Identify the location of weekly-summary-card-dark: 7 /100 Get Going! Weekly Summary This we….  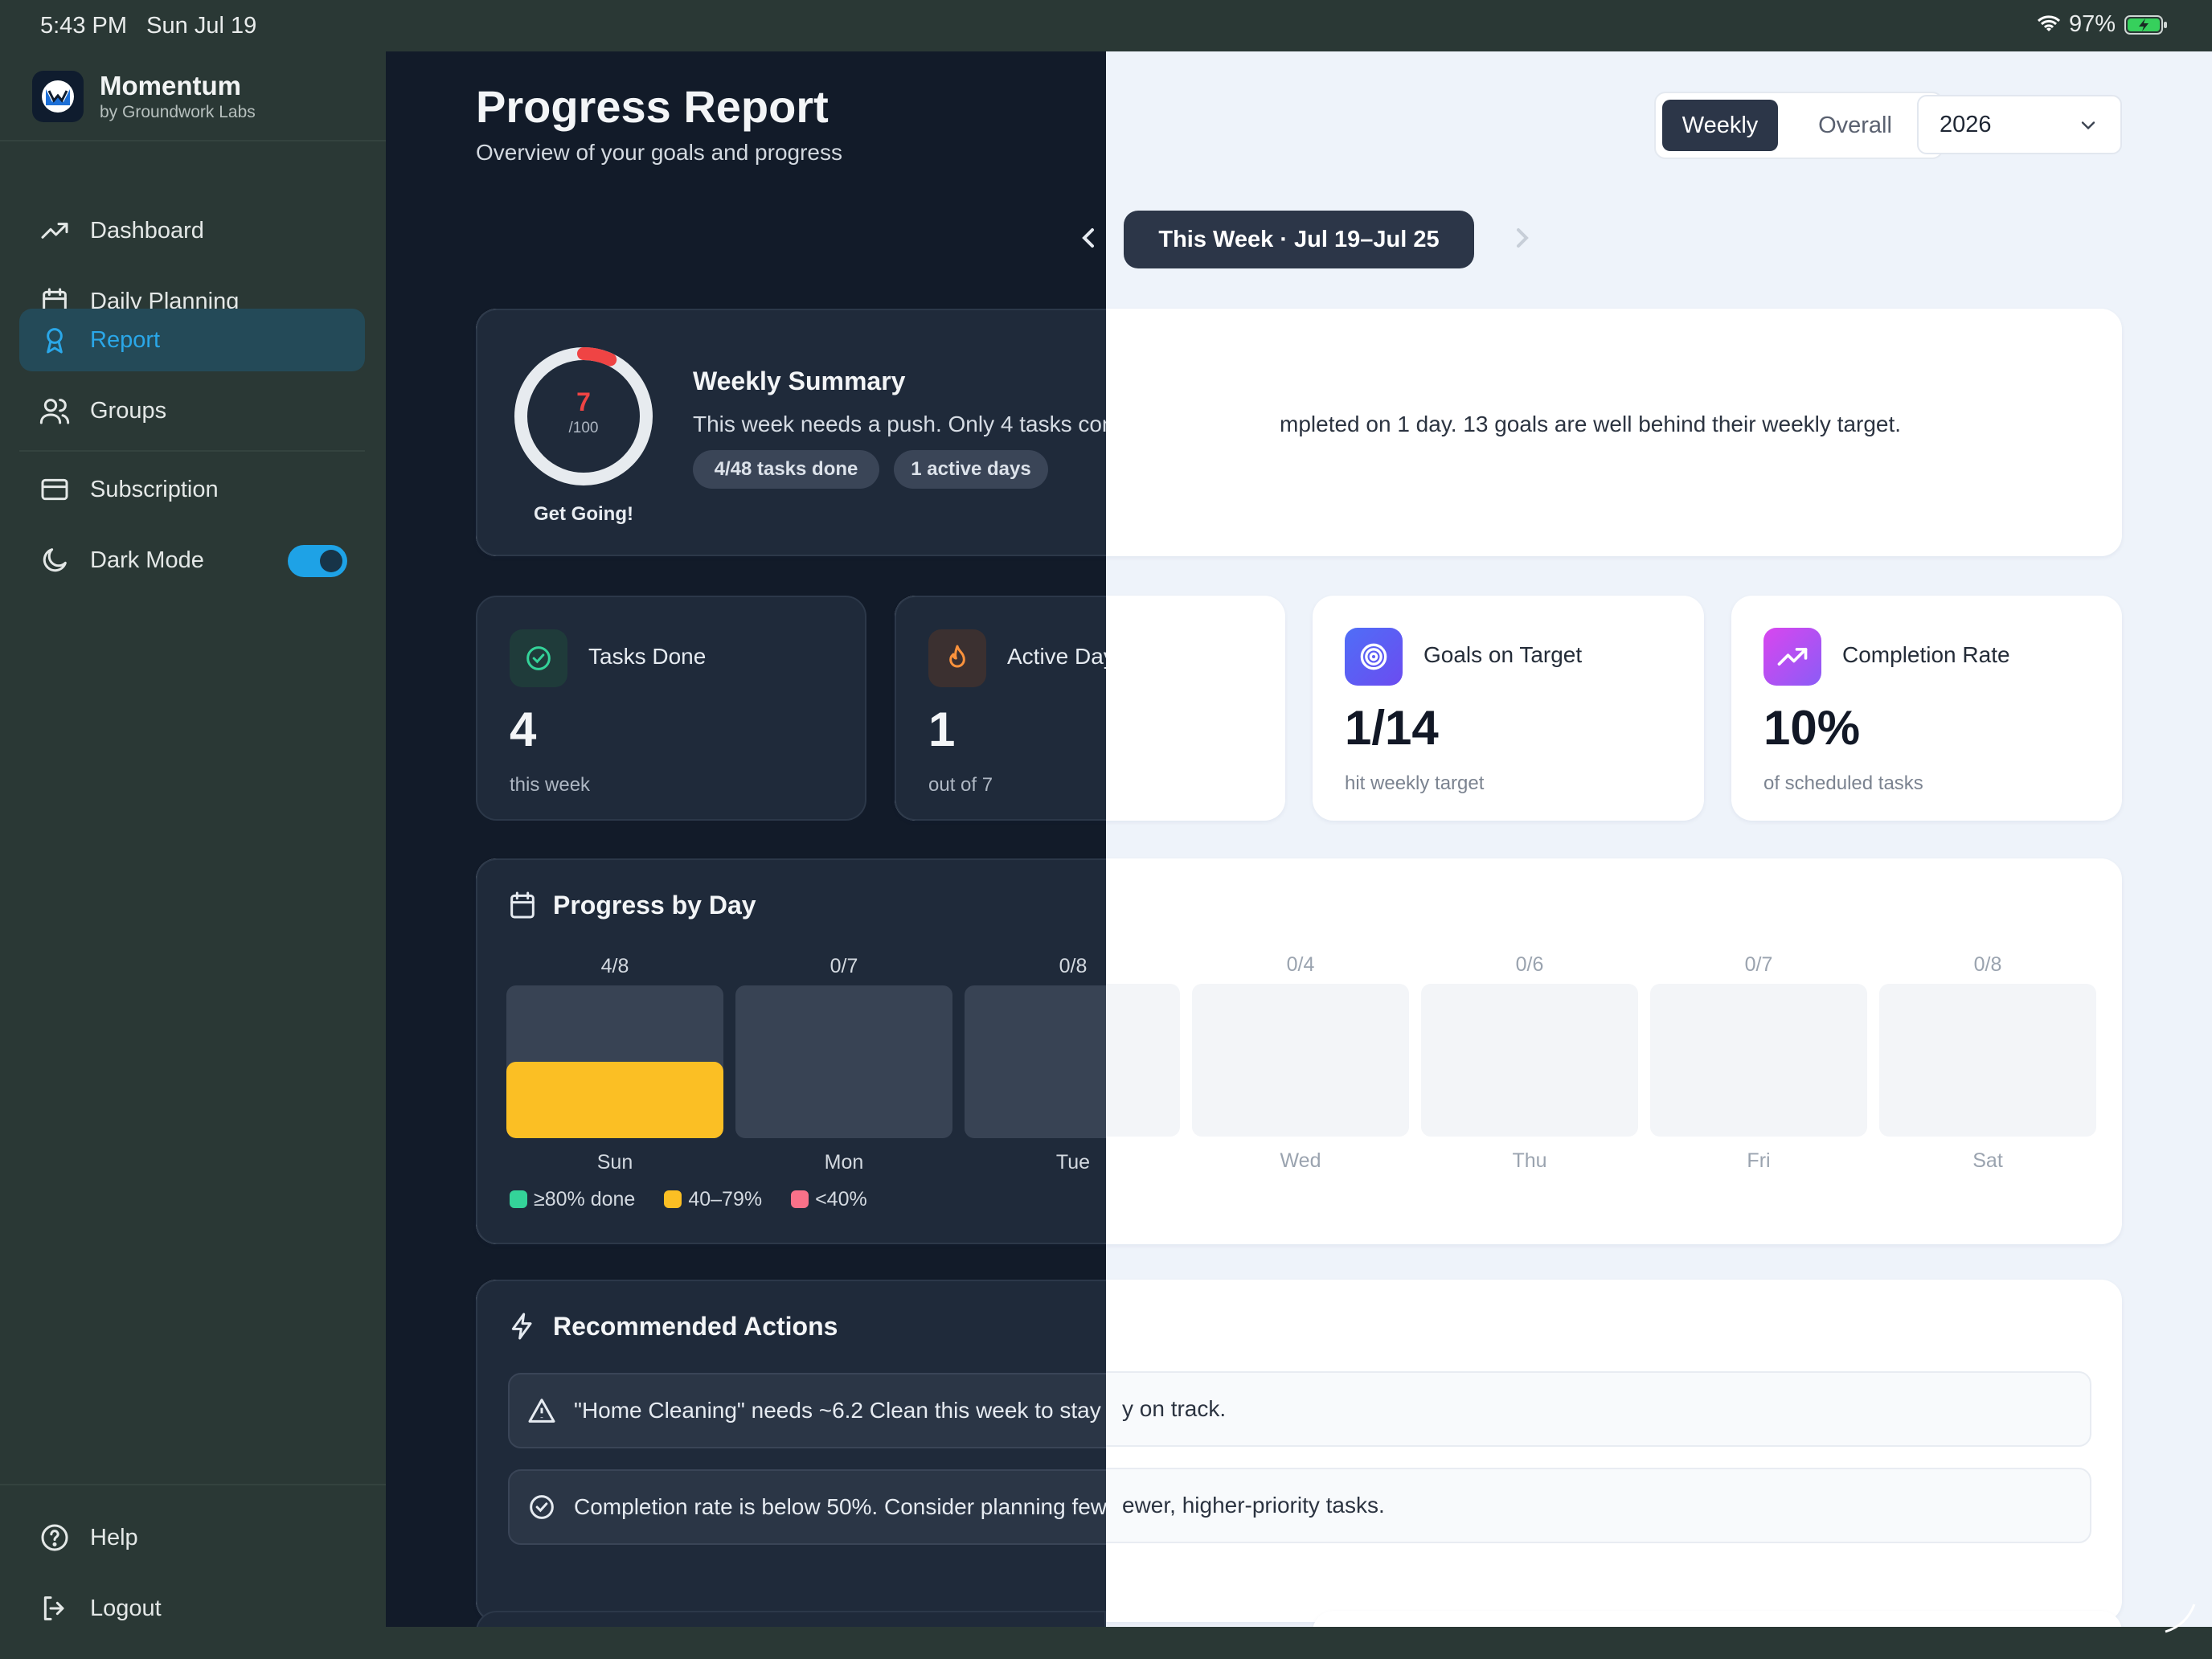
(791, 432).